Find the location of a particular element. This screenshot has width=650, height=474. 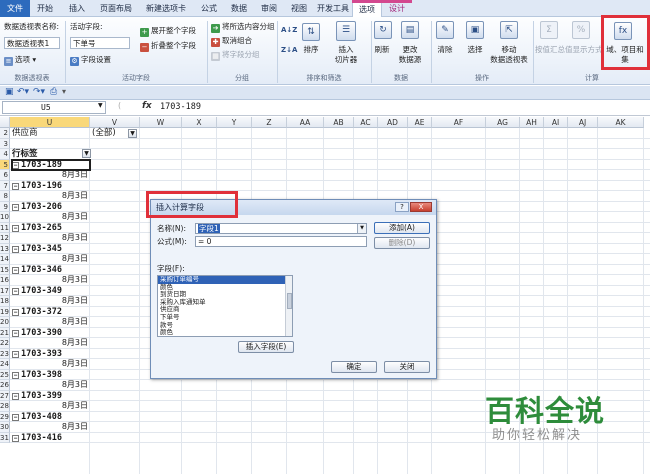

tab-4: 新建选项卡 is located at coordinates (166, 9).